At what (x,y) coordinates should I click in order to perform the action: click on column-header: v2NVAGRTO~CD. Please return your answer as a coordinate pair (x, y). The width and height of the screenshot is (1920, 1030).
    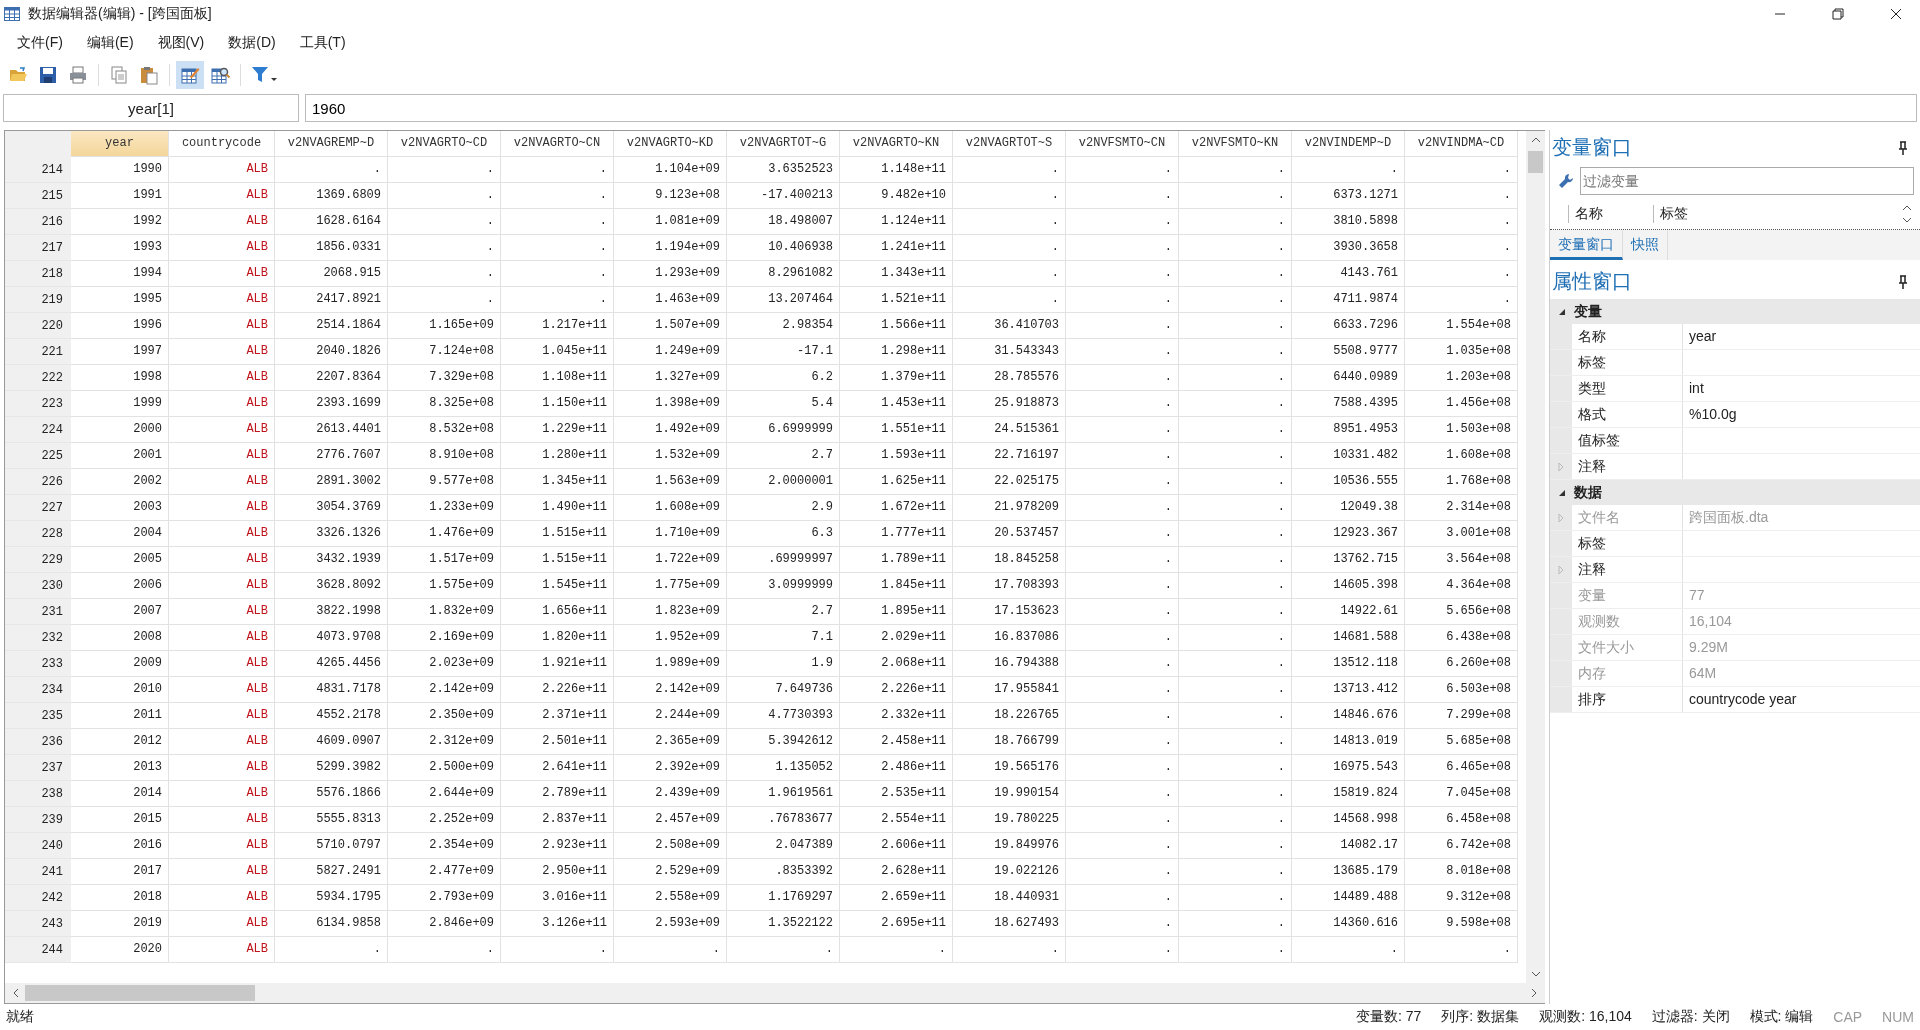
    Looking at the image, I should click on (444, 144).